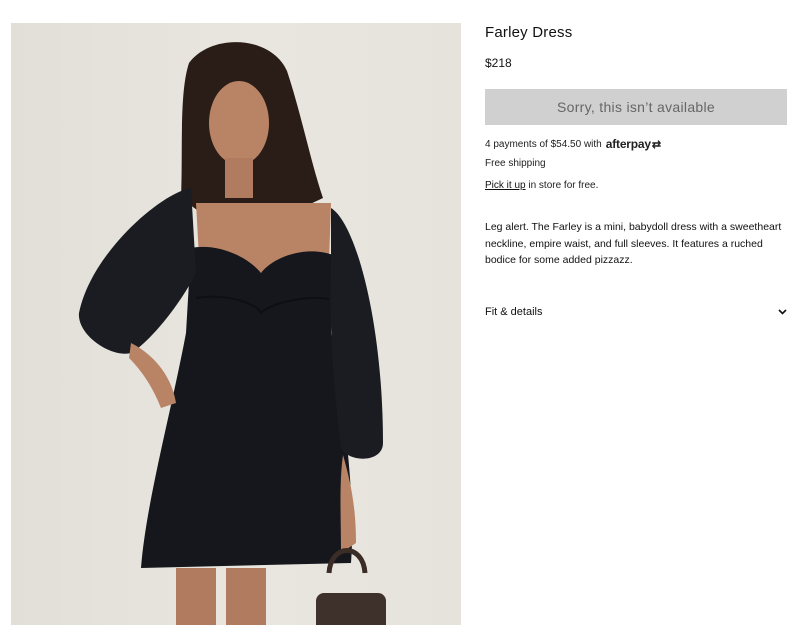 This screenshot has width=800, height=635. I want to click on afterpay-text: 4 payments of $54.50 with, so click(543, 144).